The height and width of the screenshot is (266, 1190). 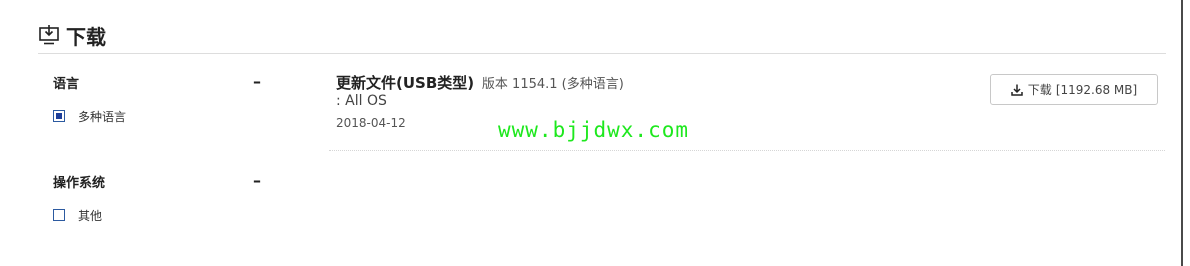 I want to click on result-version: 版本 1154.1 (多种语言), so click(x=552, y=84).